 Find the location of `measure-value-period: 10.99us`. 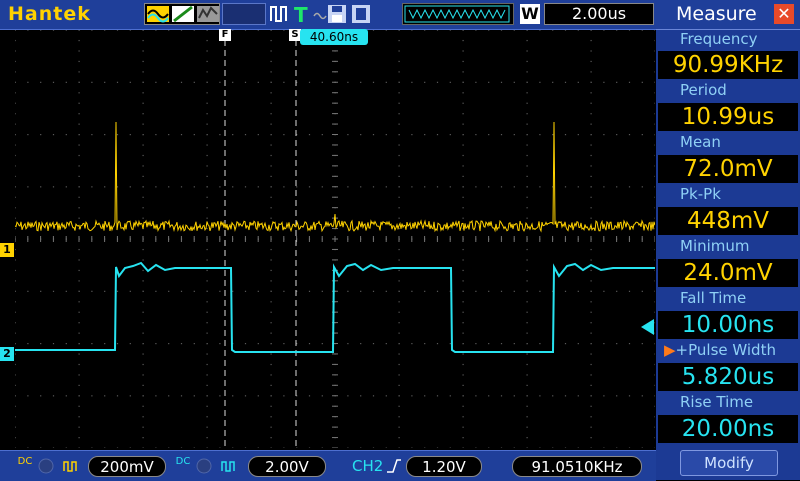

measure-value-period: 10.99us is located at coordinates (728, 117).